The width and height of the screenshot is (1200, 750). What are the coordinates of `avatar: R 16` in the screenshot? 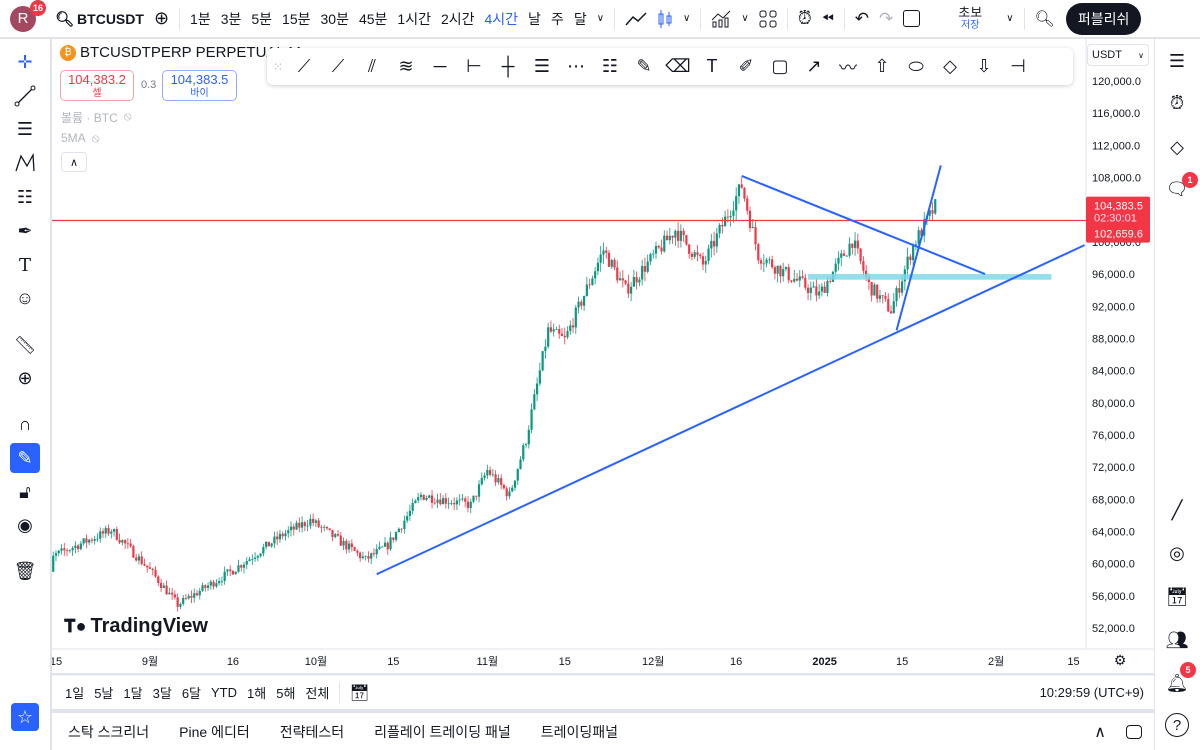 It's located at (28, 16).